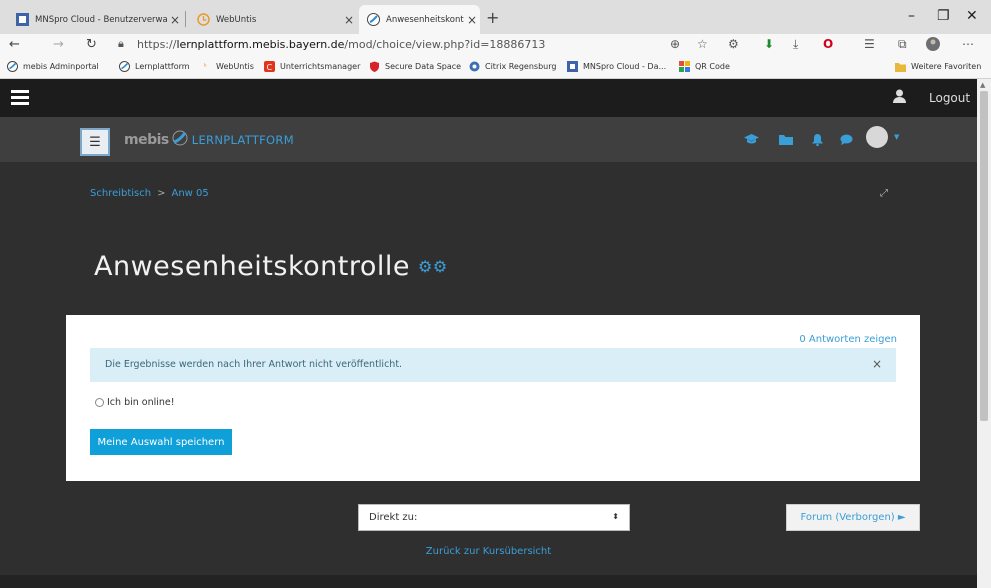 The image size is (991, 588). What do you see at coordinates (91, 44) in the screenshot?
I see `refresh-icon: ↻` at bounding box center [91, 44].